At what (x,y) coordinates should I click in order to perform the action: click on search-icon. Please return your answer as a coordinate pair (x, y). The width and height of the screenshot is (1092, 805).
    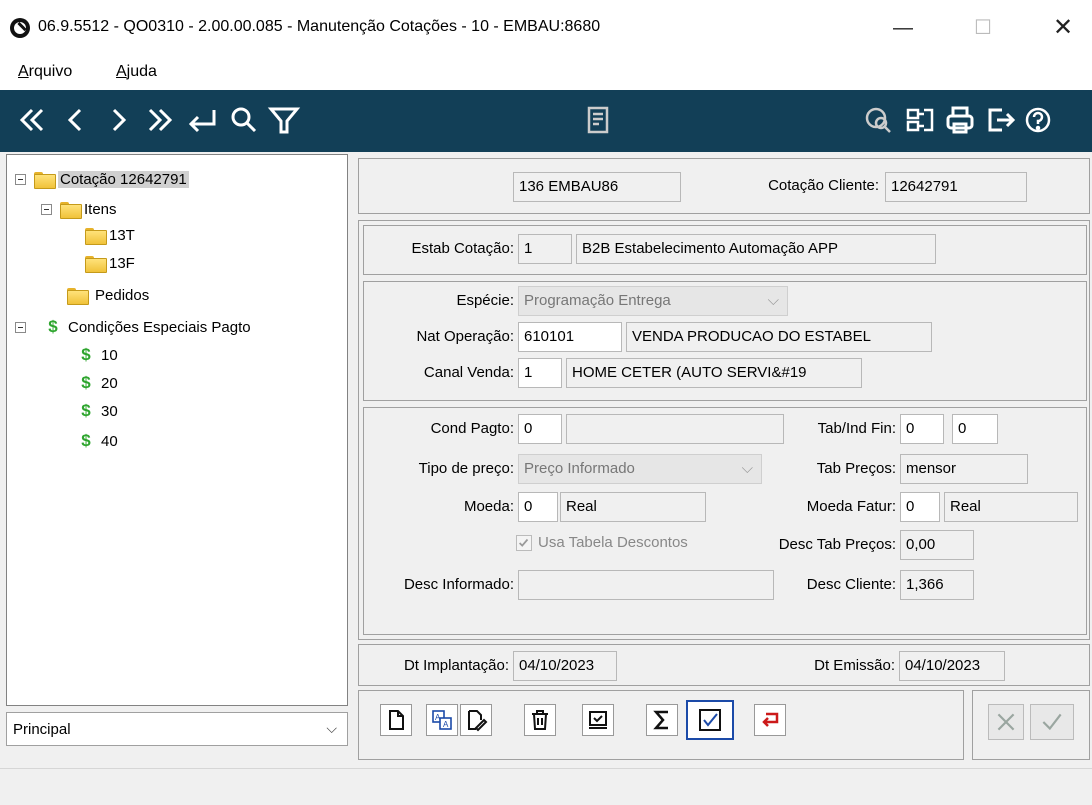
    Looking at the image, I should click on (244, 120).